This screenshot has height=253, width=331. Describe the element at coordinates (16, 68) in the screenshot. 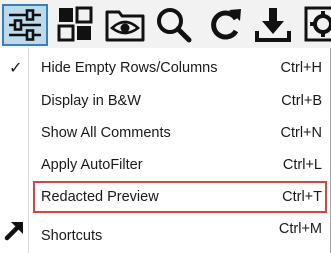

I see `checkmark-icon: ✓` at that location.